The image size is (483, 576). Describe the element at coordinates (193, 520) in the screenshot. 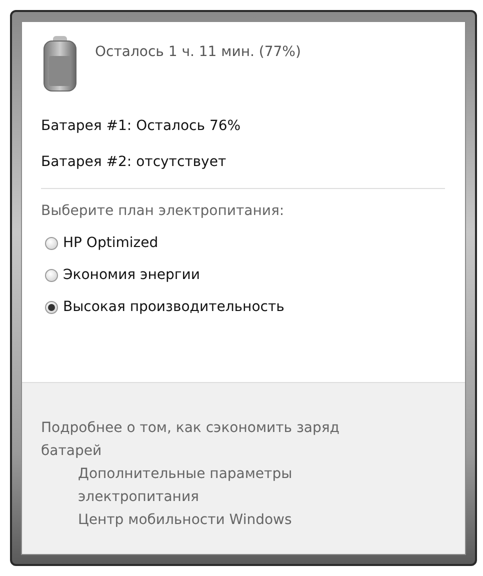

I see `settings-link: Центр мобильности Windows` at that location.